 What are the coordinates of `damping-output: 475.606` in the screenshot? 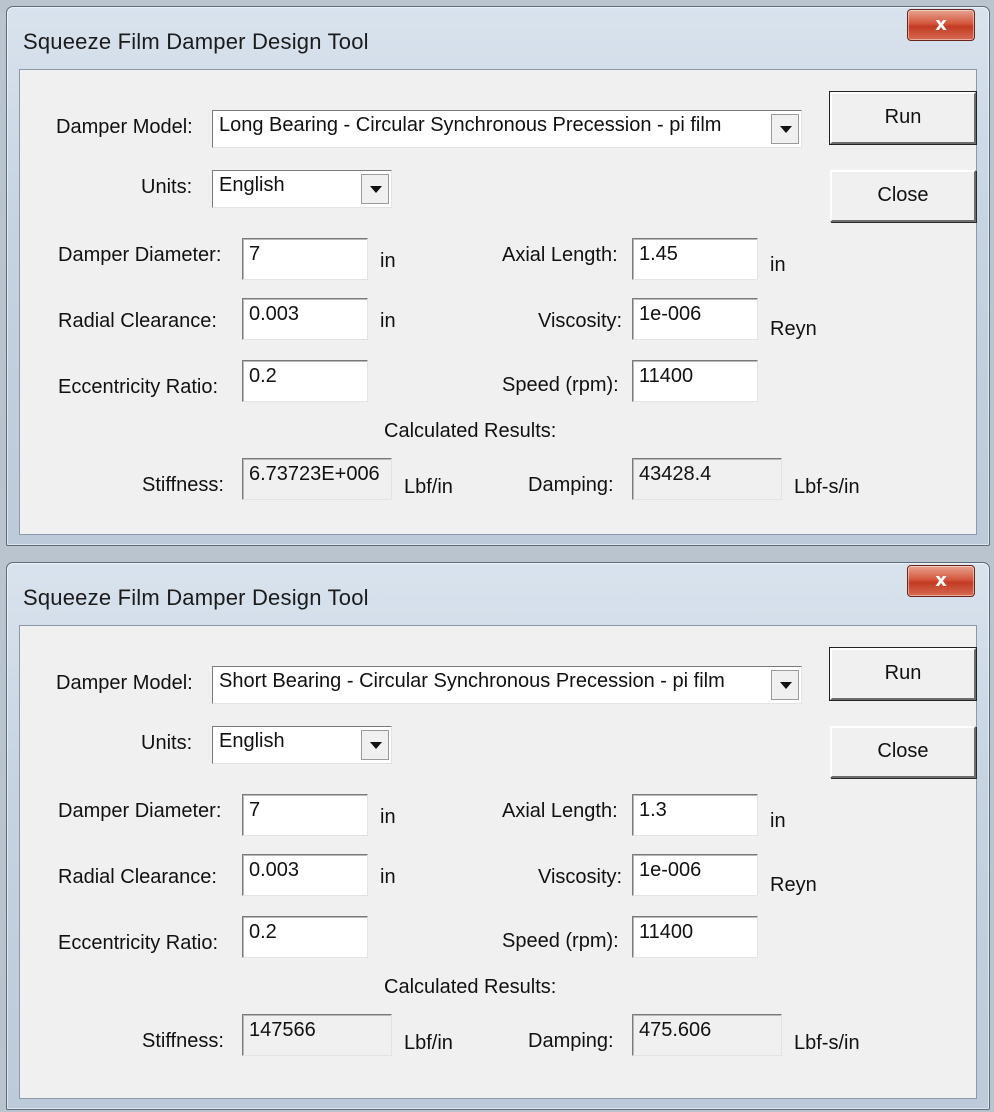 It's located at (707, 1035).